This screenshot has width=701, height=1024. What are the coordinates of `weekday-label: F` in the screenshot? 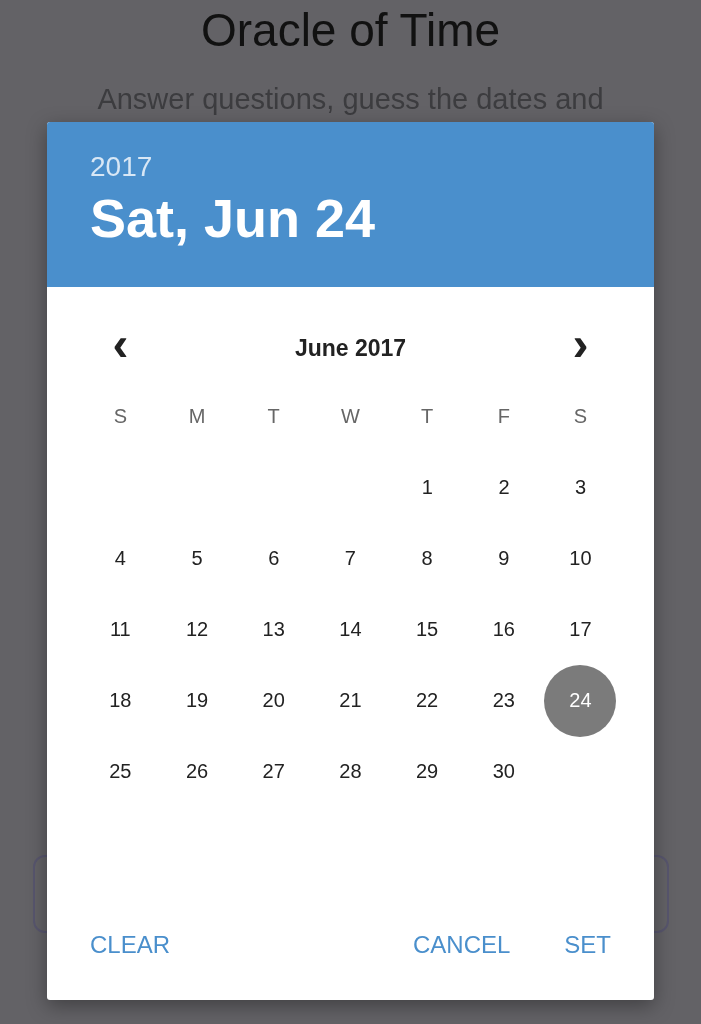 It's located at (503, 416).